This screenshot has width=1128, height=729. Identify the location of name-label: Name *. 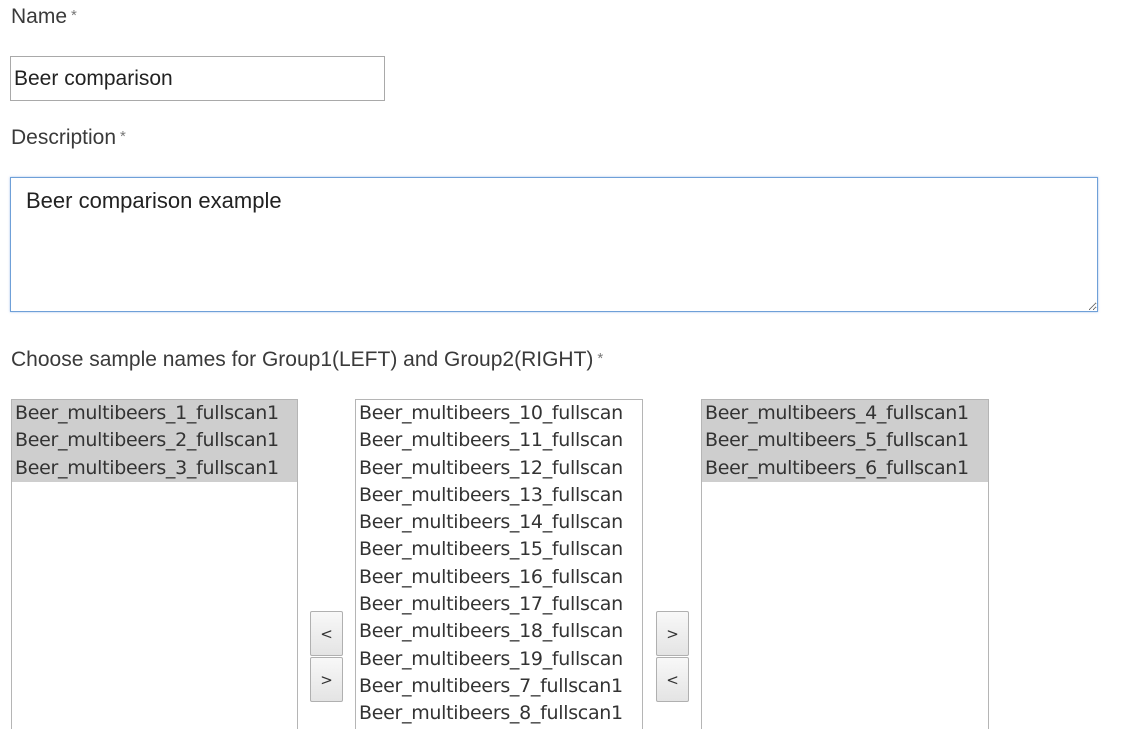
(44, 17).